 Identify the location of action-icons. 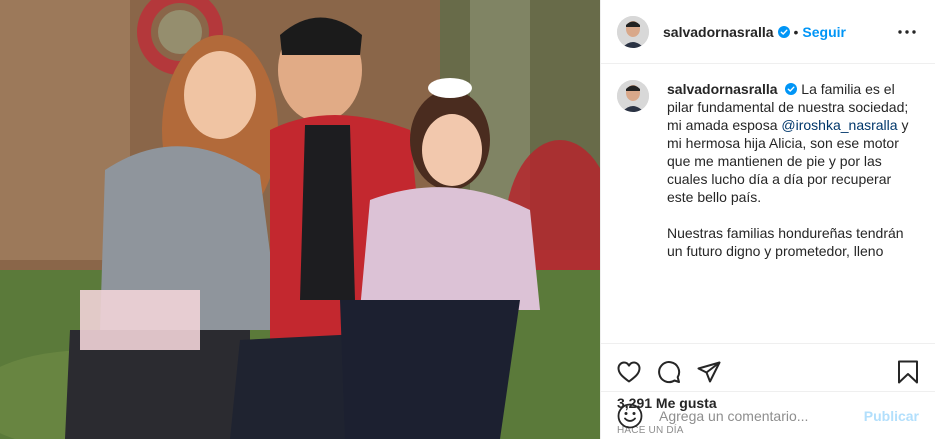
(768, 372).